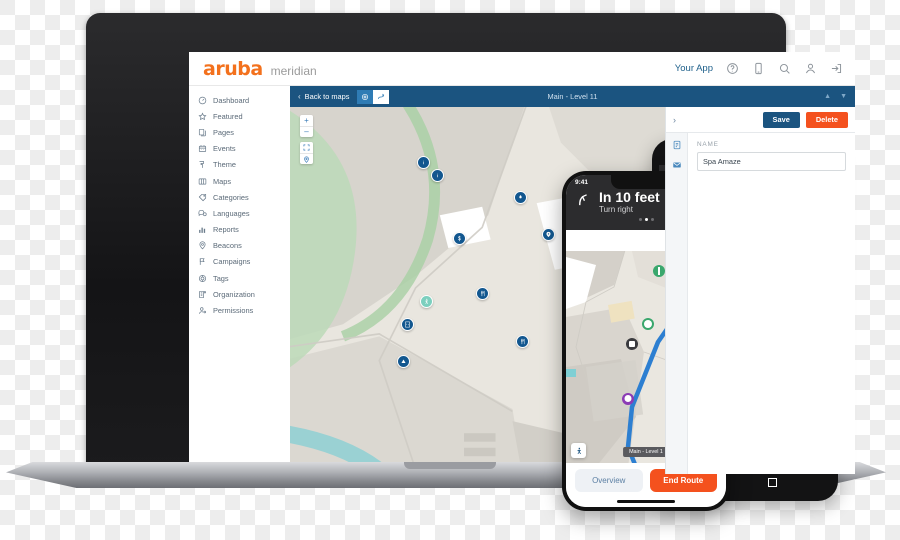  What do you see at coordinates (781, 119) in the screenshot?
I see `save-button: Save` at bounding box center [781, 119].